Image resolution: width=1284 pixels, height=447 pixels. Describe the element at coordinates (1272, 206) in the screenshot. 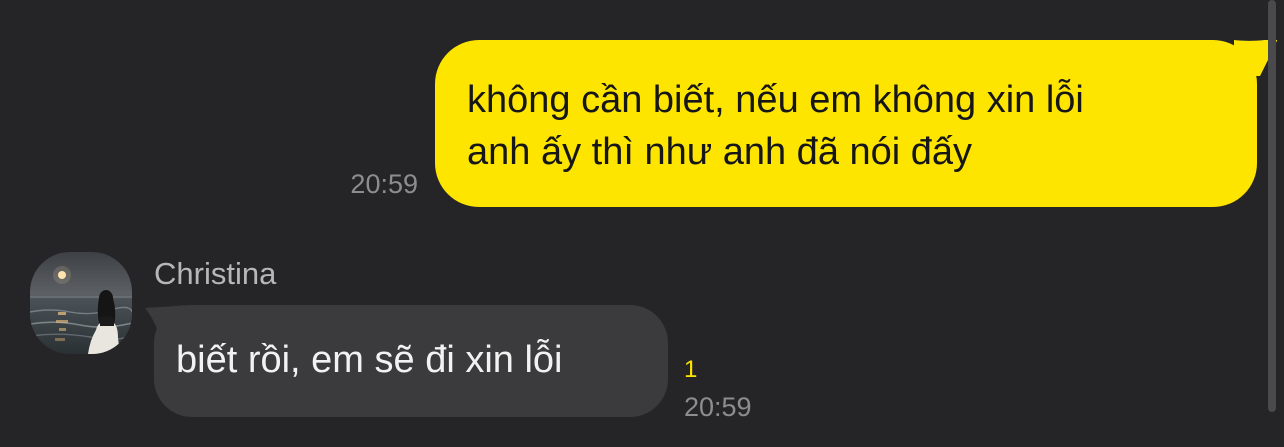

I see `scrollbar` at that location.